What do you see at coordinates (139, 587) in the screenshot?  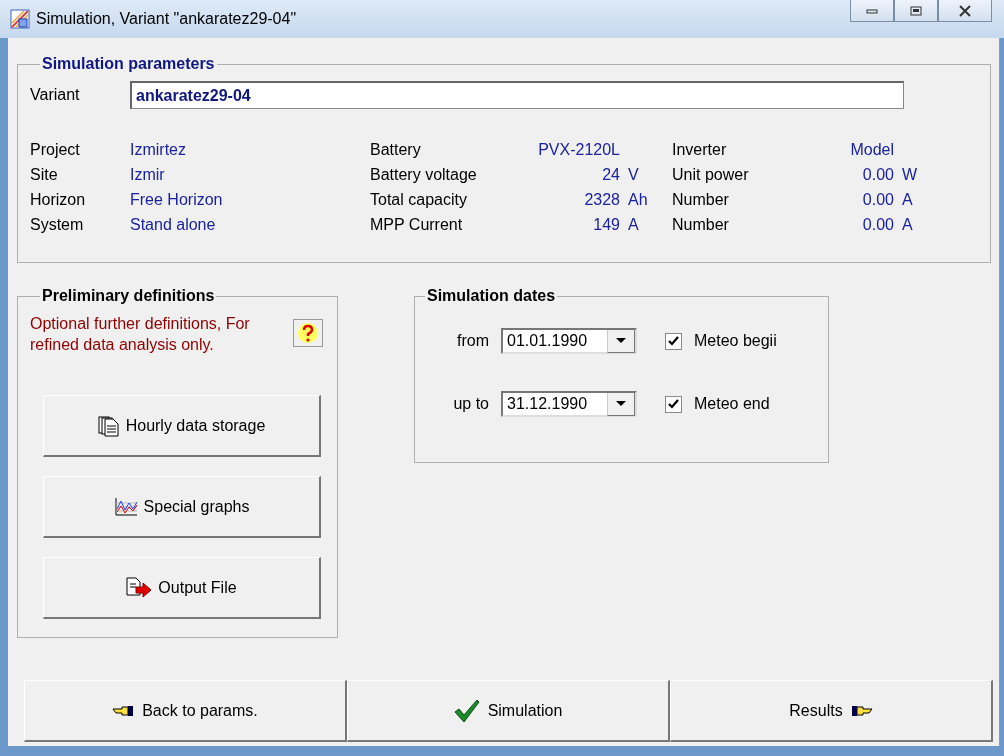 I see `file-export-icon` at bounding box center [139, 587].